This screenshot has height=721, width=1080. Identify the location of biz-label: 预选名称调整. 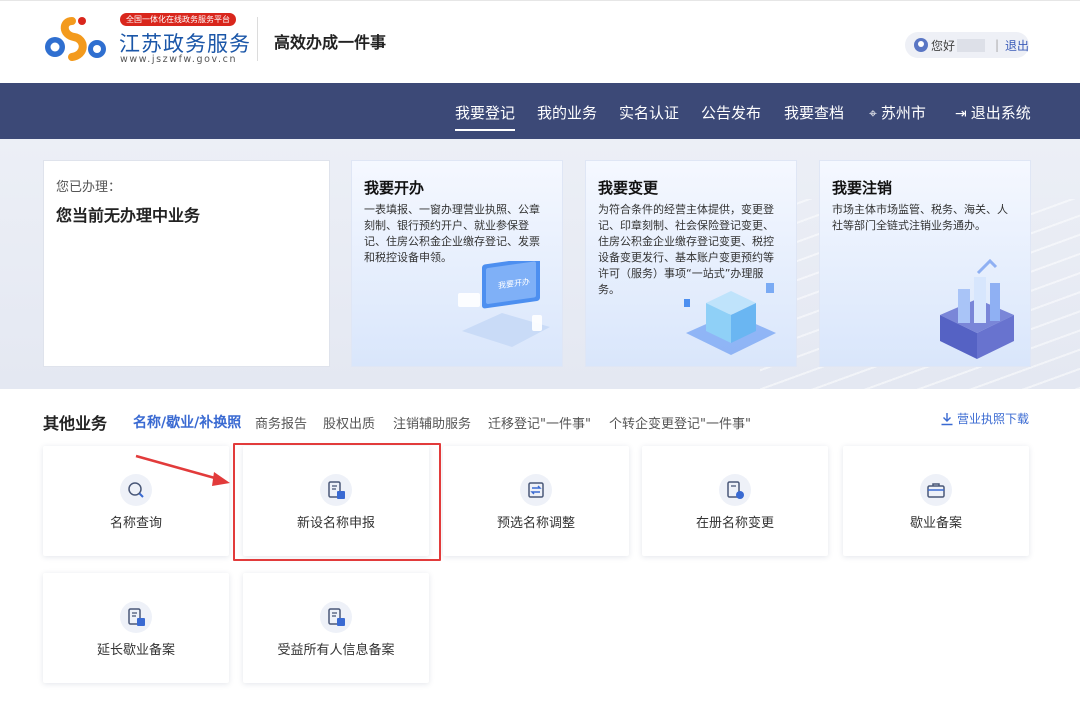
(535, 523).